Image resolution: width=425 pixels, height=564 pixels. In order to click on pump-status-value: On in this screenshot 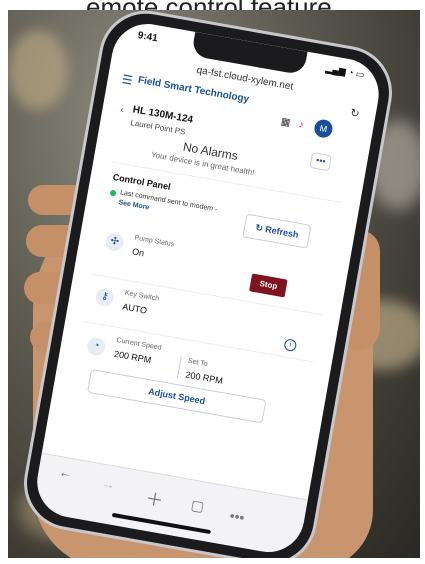, I will do `click(138, 252)`.